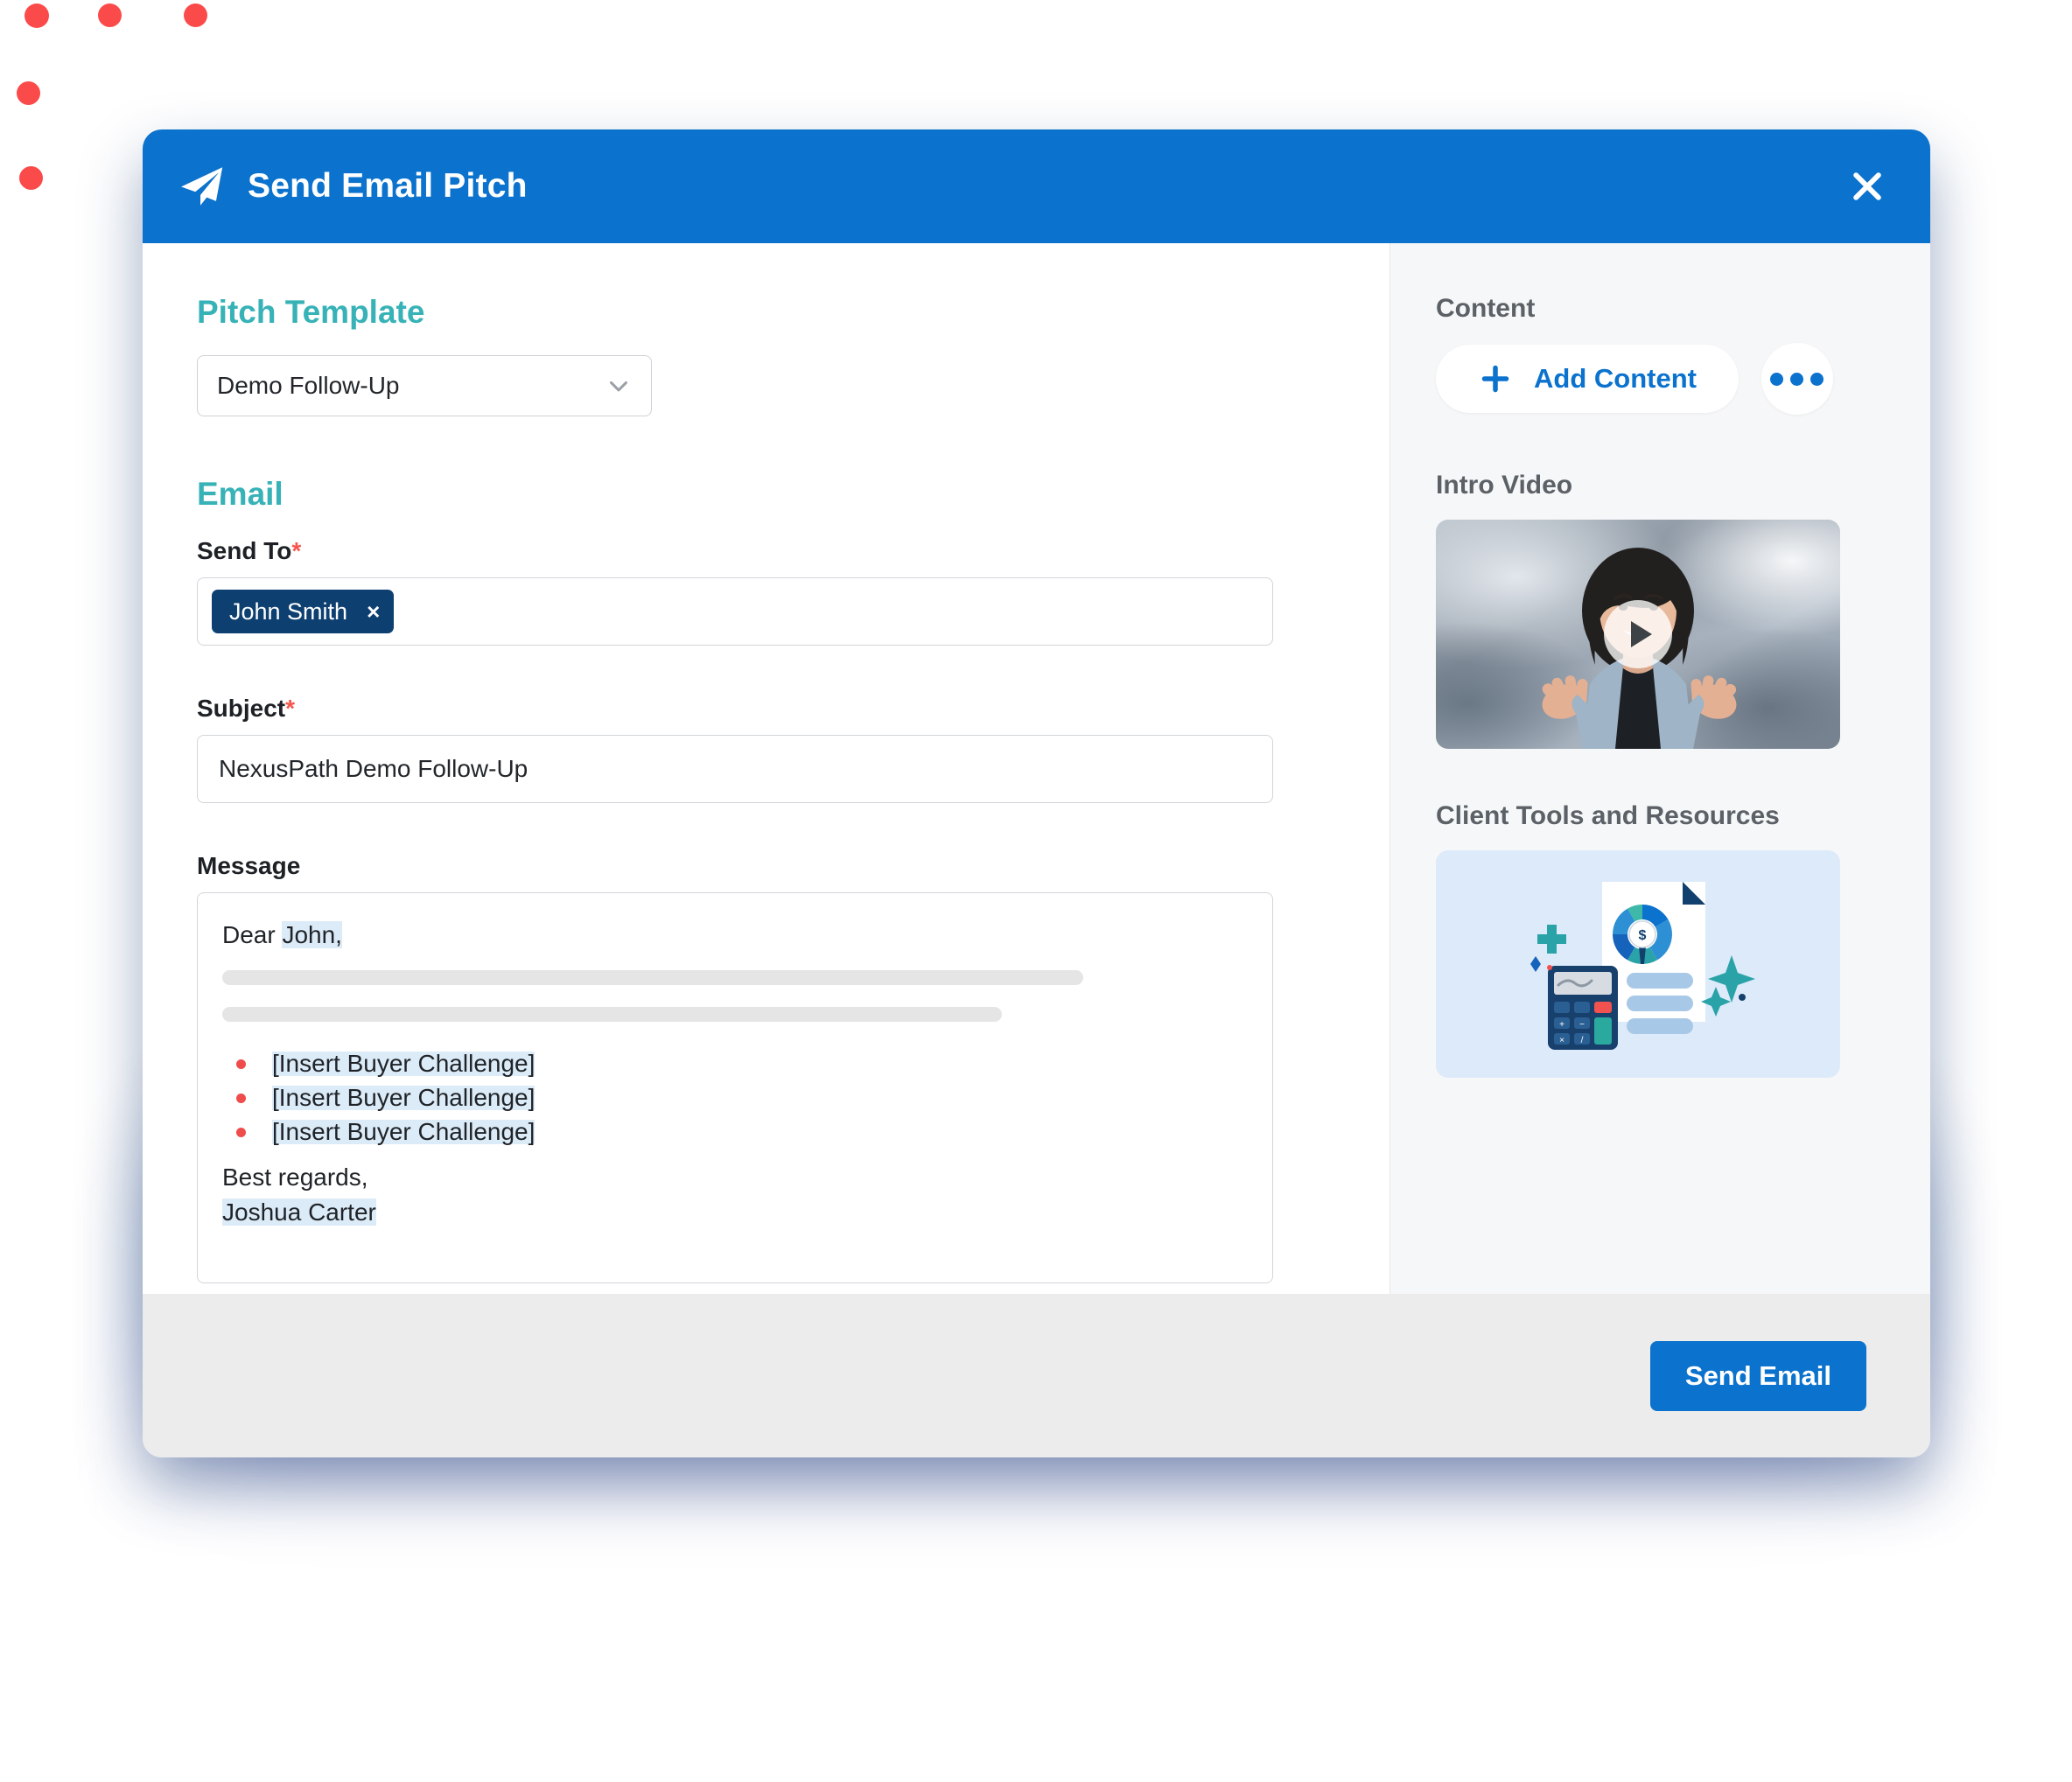 The width and height of the screenshot is (2072, 1782). I want to click on close-icon, so click(1867, 186).